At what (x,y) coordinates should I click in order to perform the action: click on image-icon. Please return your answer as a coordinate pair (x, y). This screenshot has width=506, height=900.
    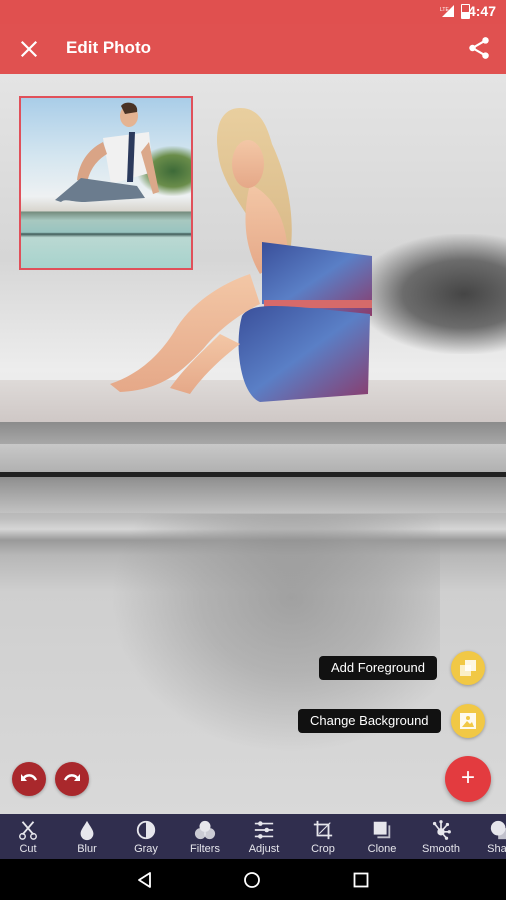
    Looking at the image, I should click on (468, 721).